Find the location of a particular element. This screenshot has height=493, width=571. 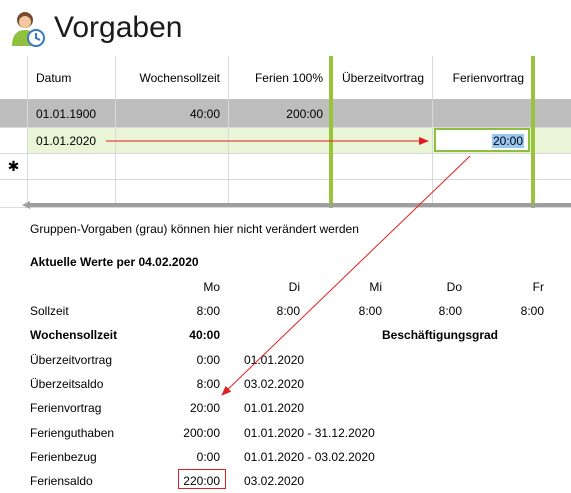

feriensaldo-date: 03.02.2020 is located at coordinates (274, 481).